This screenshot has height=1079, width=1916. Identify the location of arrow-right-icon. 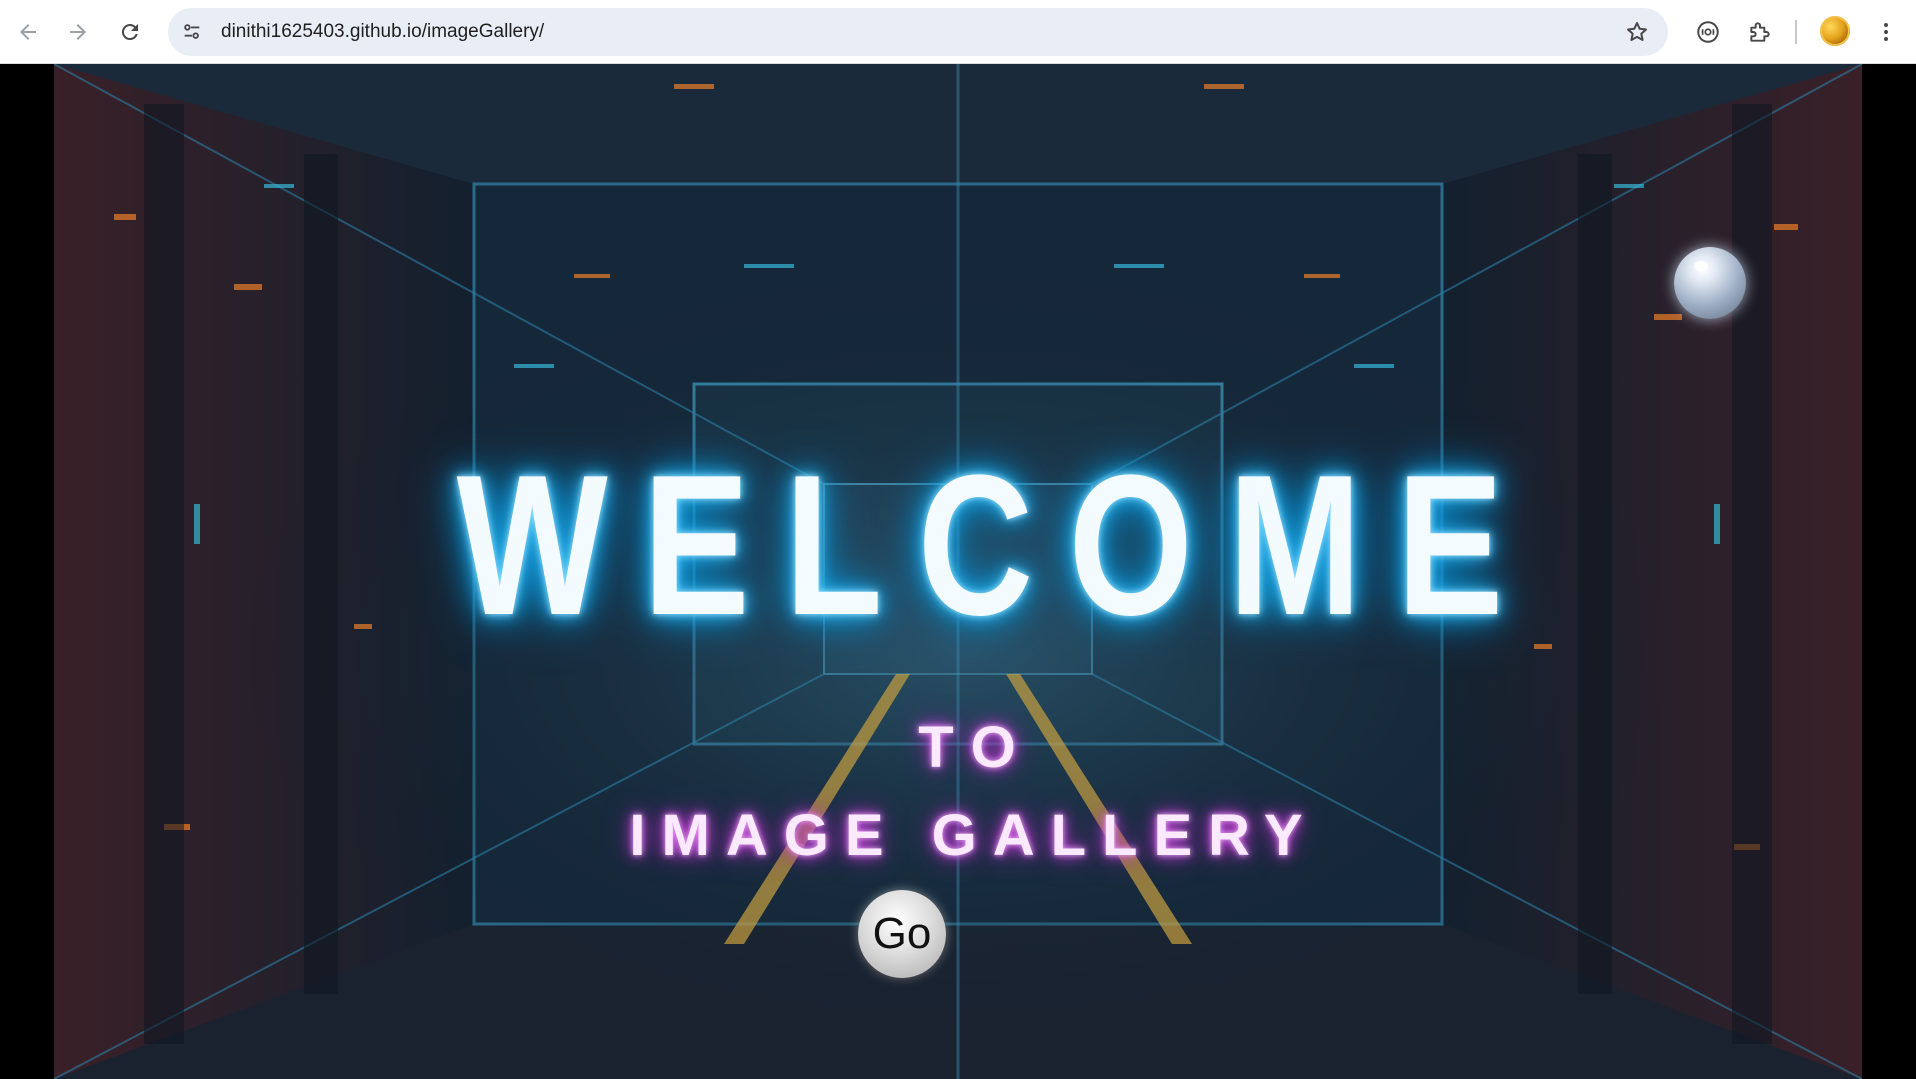
(78, 32).